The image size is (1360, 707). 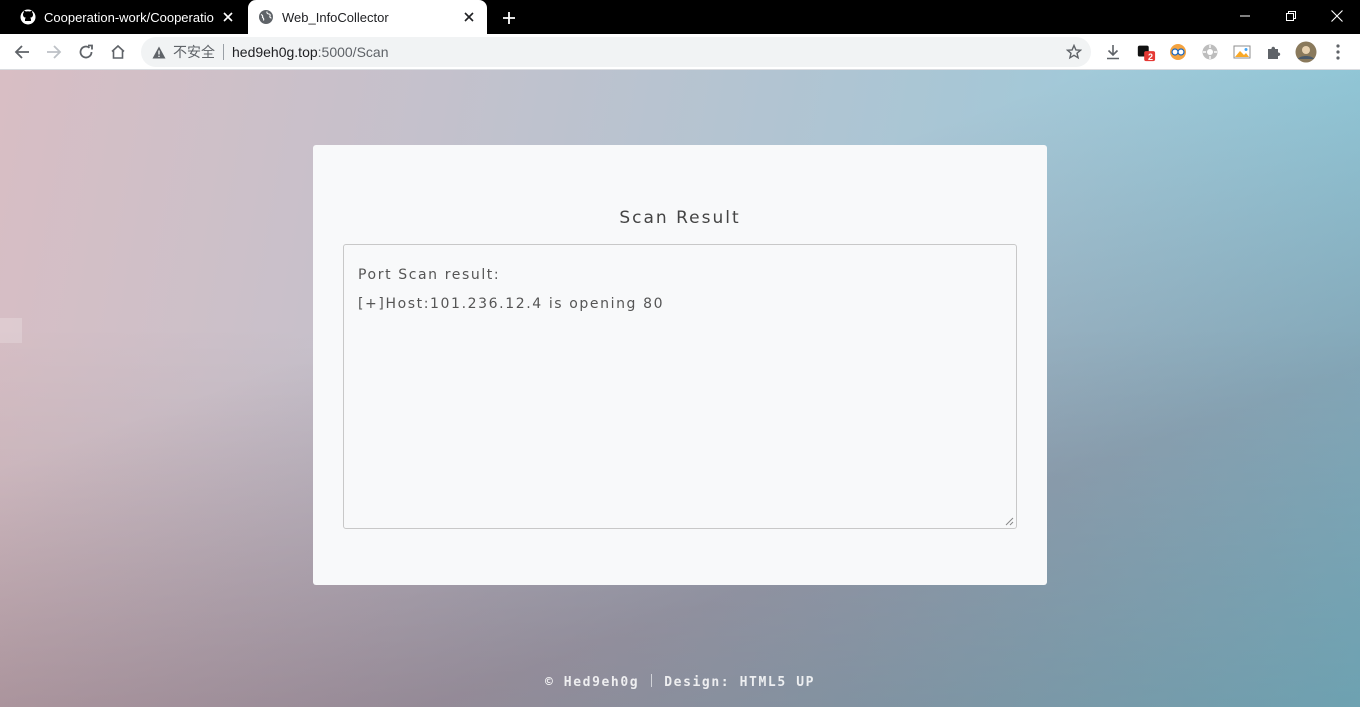 I want to click on result-line: [+]Host:101.236.12.4 is opening 80, so click(x=511, y=304).